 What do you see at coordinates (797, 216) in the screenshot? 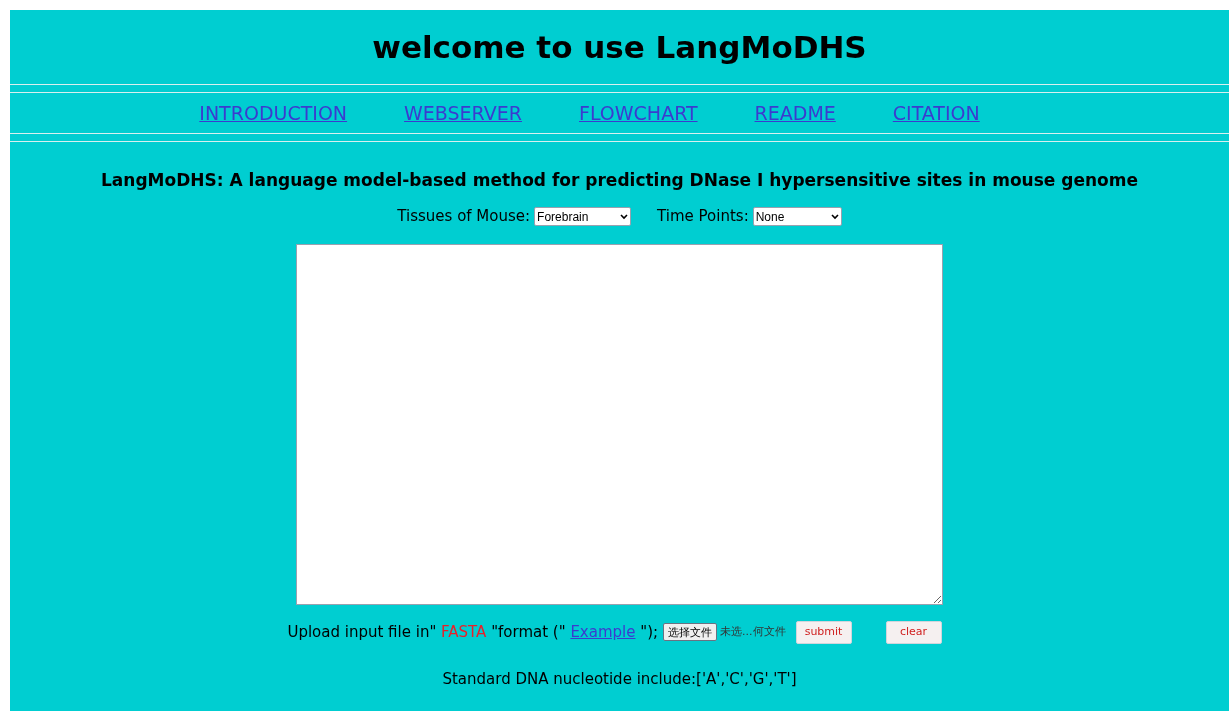
I see `dropdown: None` at bounding box center [797, 216].